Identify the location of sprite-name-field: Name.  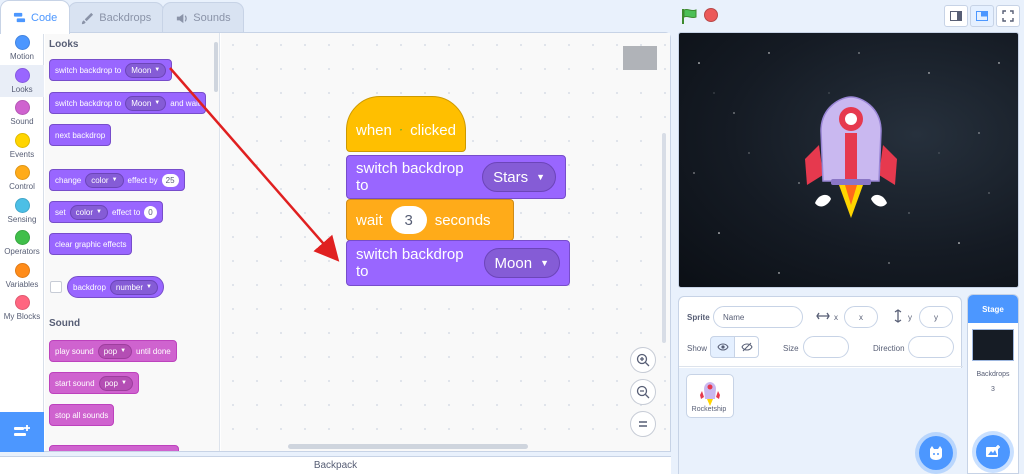
(758, 317).